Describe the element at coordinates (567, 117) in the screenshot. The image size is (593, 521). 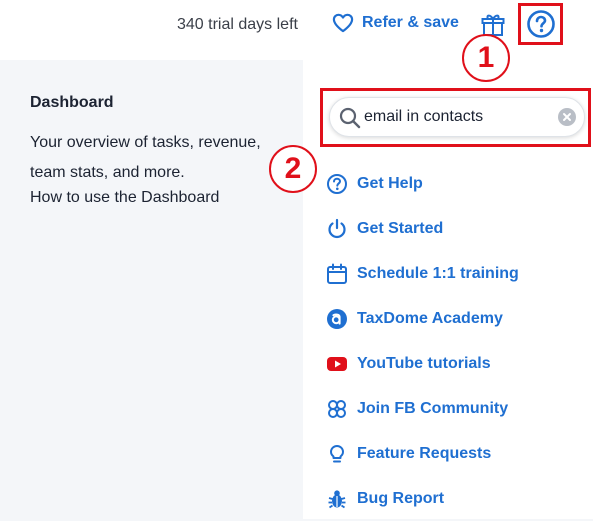
I see `clear-search-icon` at that location.